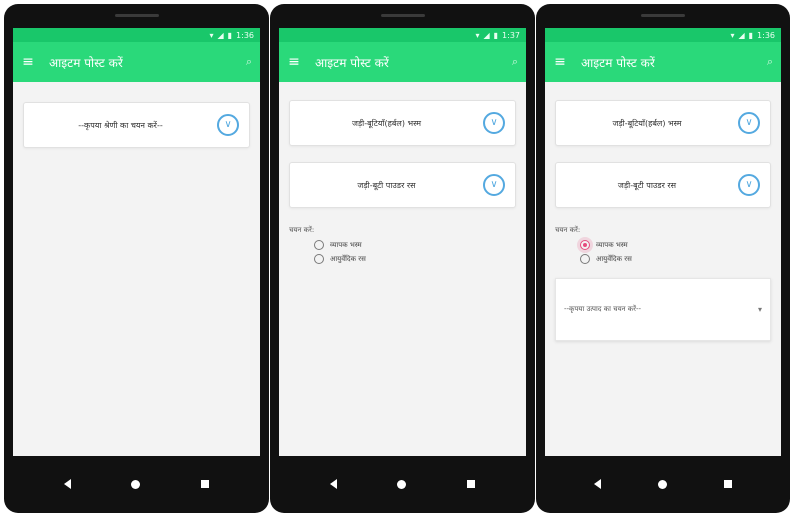 This screenshot has width=790, height=516. Describe the element at coordinates (511, 35) in the screenshot. I see `status-time: 1:37` at that location.